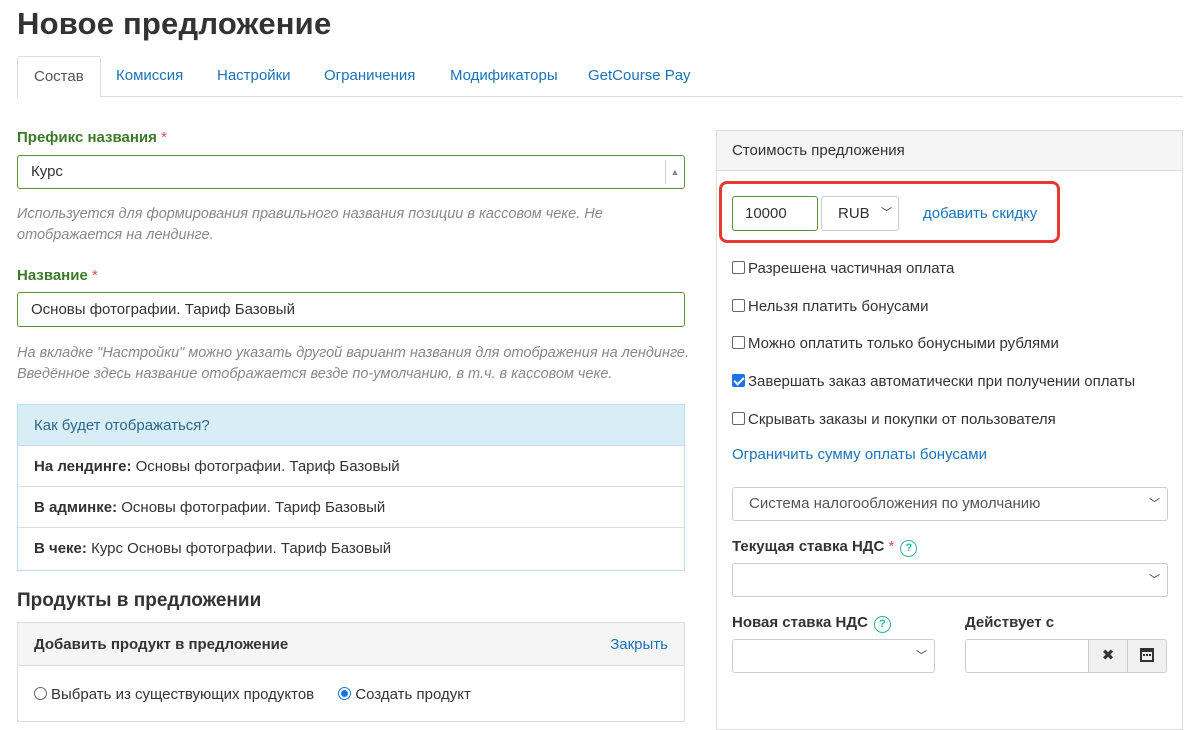 Image resolution: width=1200 pixels, height=730 pixels. I want to click on products-section-title: Продукты в предложении, so click(139, 600).